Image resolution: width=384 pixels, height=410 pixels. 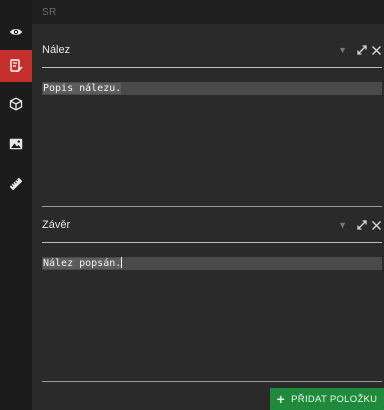 What do you see at coordinates (56, 225) in the screenshot?
I see `section-title: Závěr` at bounding box center [56, 225].